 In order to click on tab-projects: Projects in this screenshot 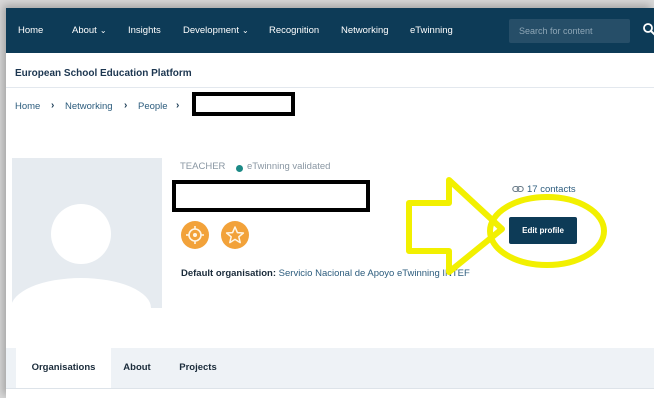, I will do `click(198, 368)`.